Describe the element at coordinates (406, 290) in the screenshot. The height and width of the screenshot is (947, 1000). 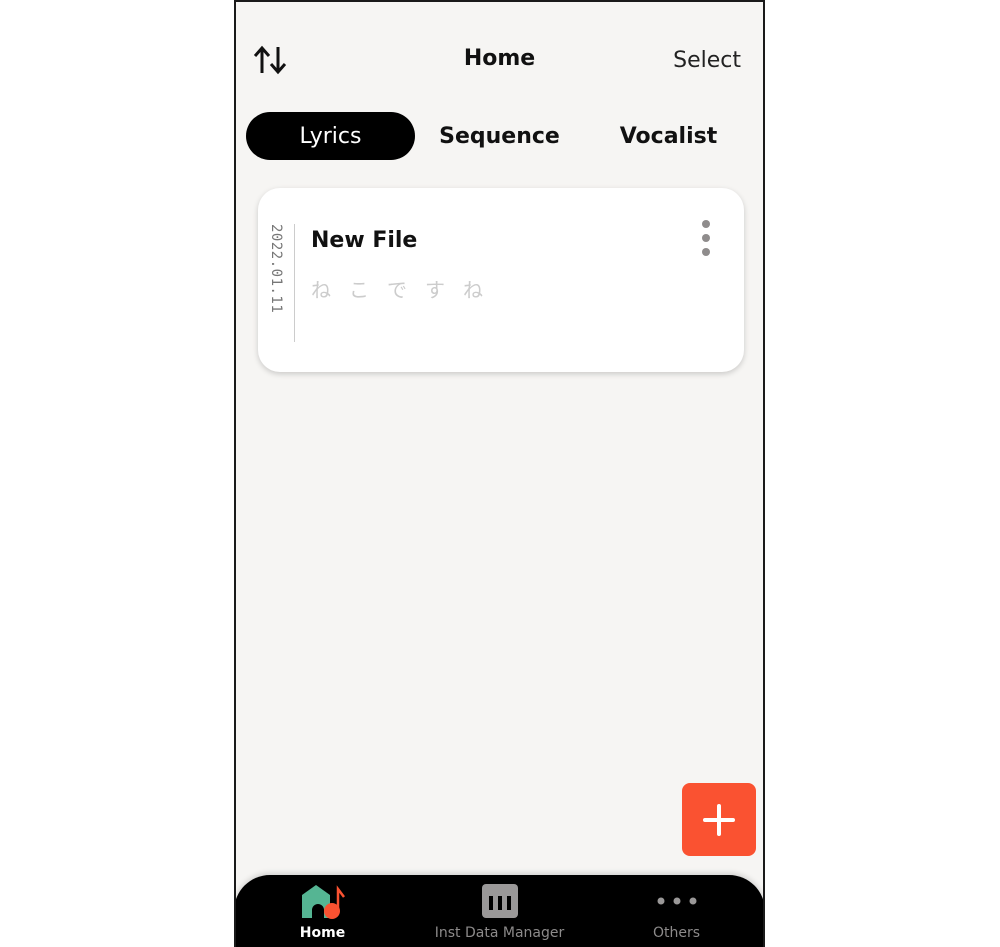
I see `file-lyrics-preview: ねこですね` at that location.